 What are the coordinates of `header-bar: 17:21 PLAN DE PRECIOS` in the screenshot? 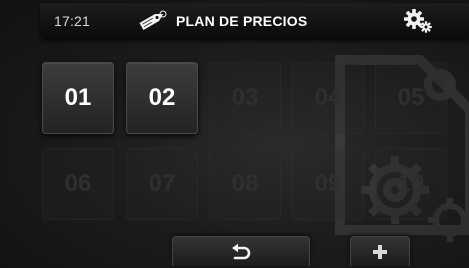 It's located at (254, 21).